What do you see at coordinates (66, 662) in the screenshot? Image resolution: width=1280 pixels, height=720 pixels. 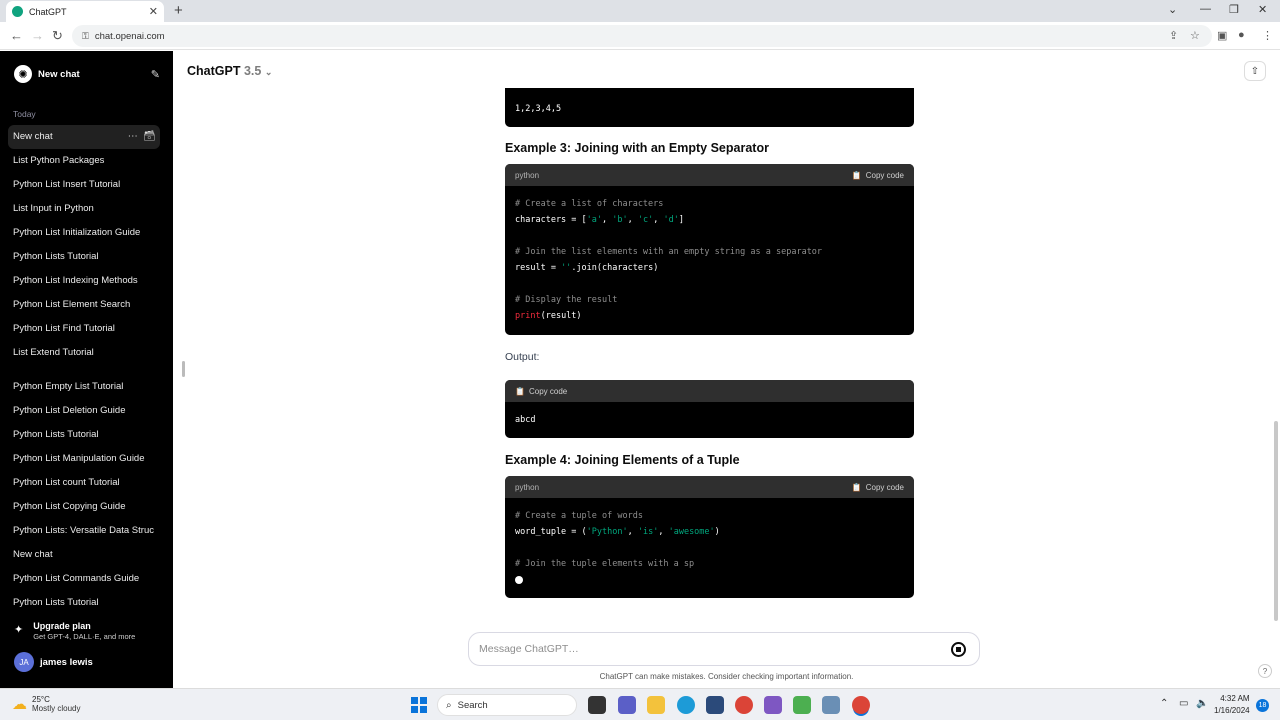 I see `user-name: james lewis` at bounding box center [66, 662].